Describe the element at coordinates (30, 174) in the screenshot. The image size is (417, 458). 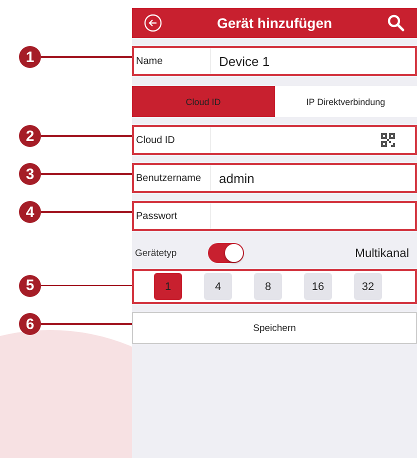
I see `callout-number: 3` at that location.